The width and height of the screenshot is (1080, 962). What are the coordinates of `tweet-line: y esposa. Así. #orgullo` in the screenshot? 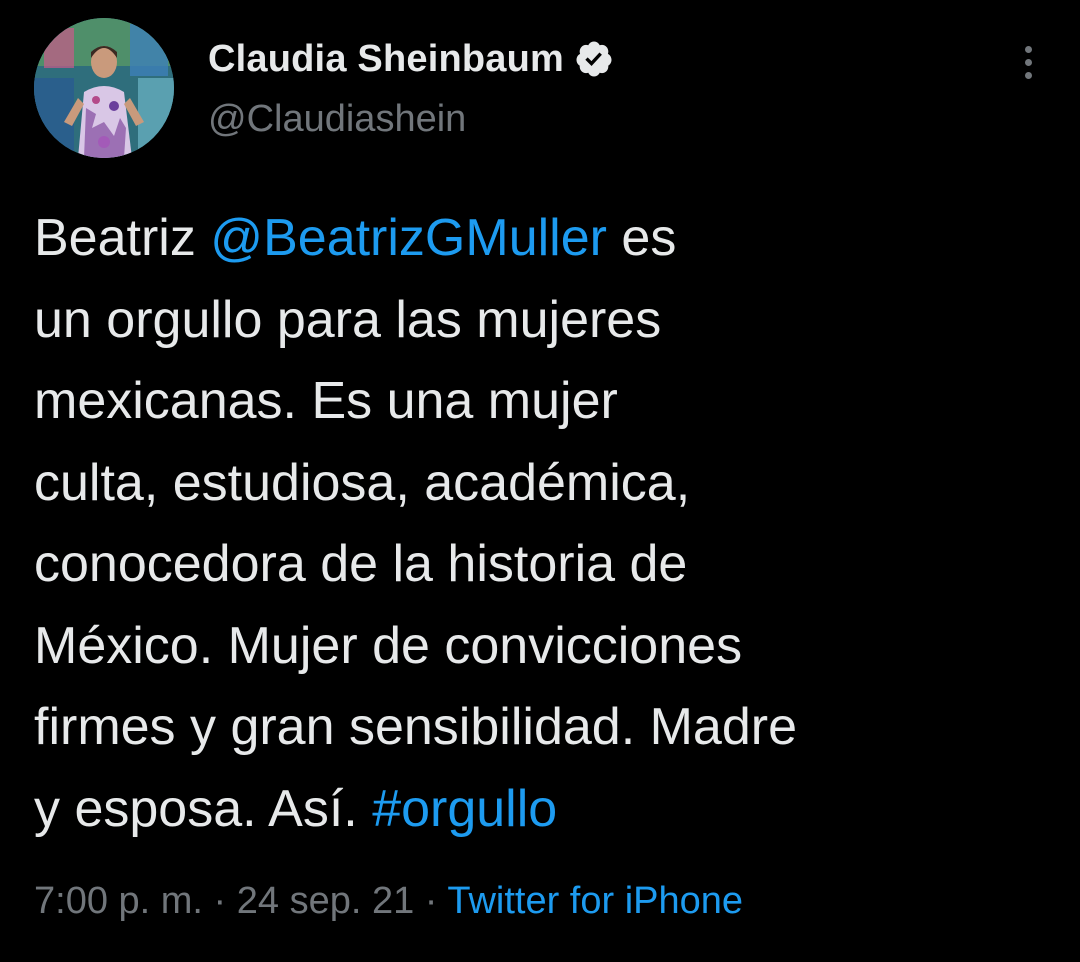 It's located at (539, 810).